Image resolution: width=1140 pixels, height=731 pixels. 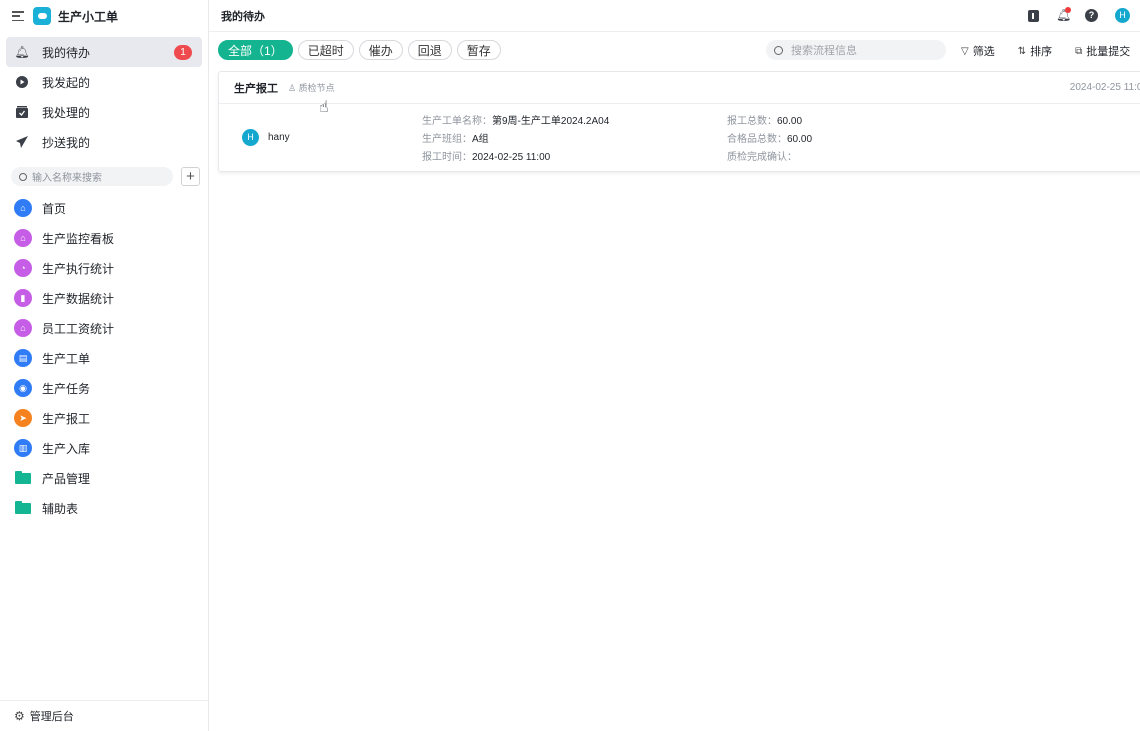 I want to click on app-item: ⌂ 员工工资统计, so click(x=104, y=328).